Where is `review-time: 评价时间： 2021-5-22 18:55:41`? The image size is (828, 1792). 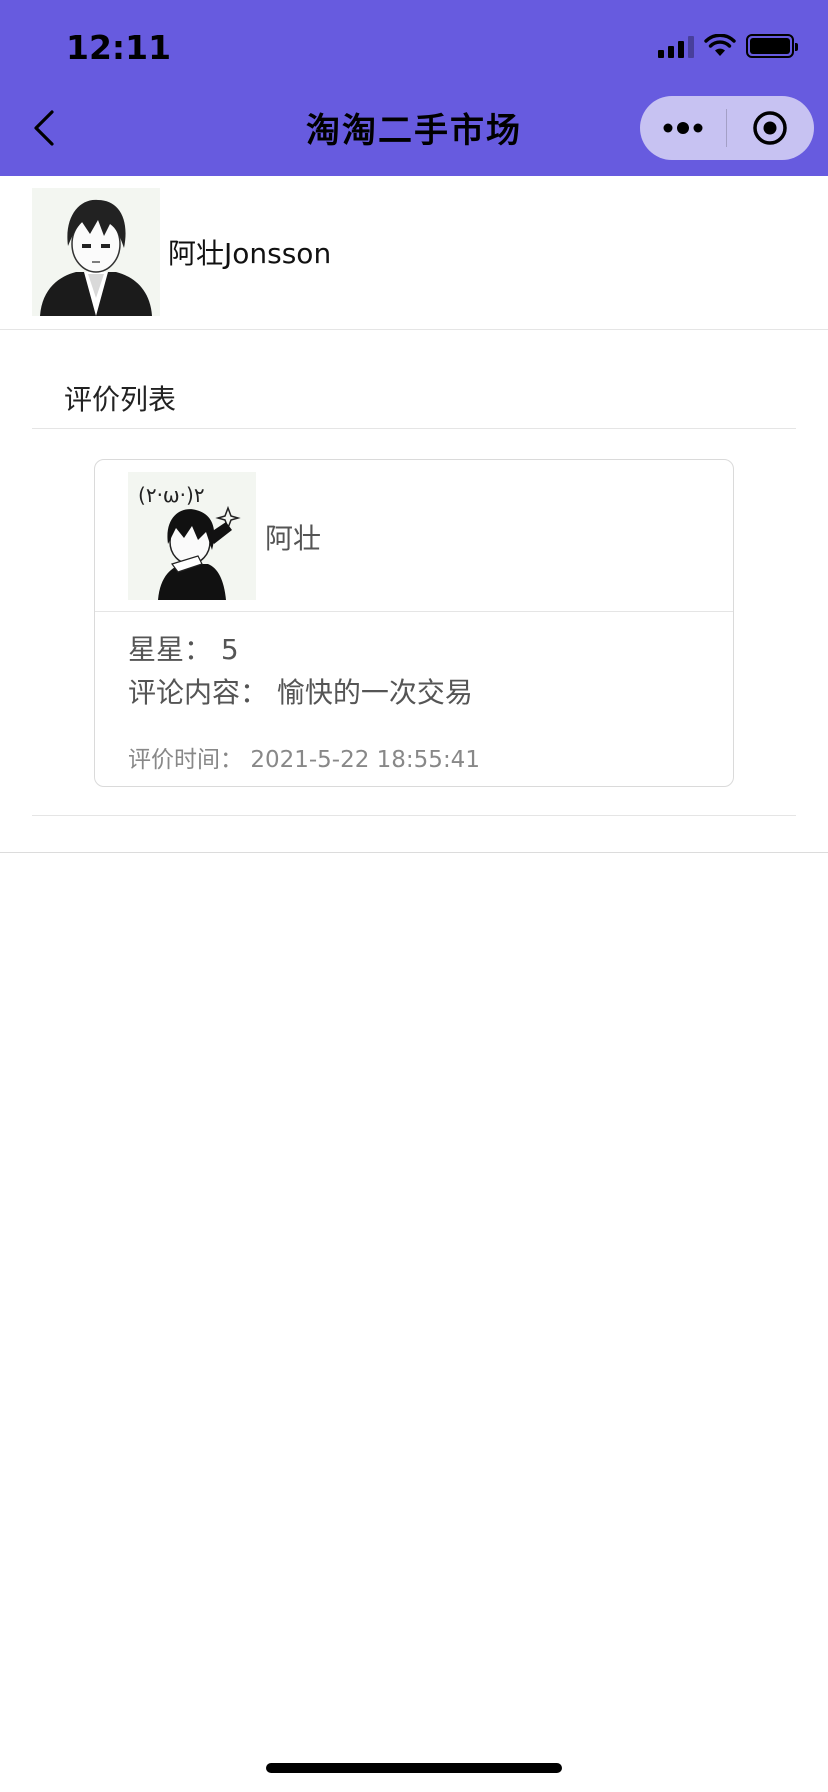
review-time: 评价时间： 2021-5-22 18:55:41 is located at coordinates (304, 757).